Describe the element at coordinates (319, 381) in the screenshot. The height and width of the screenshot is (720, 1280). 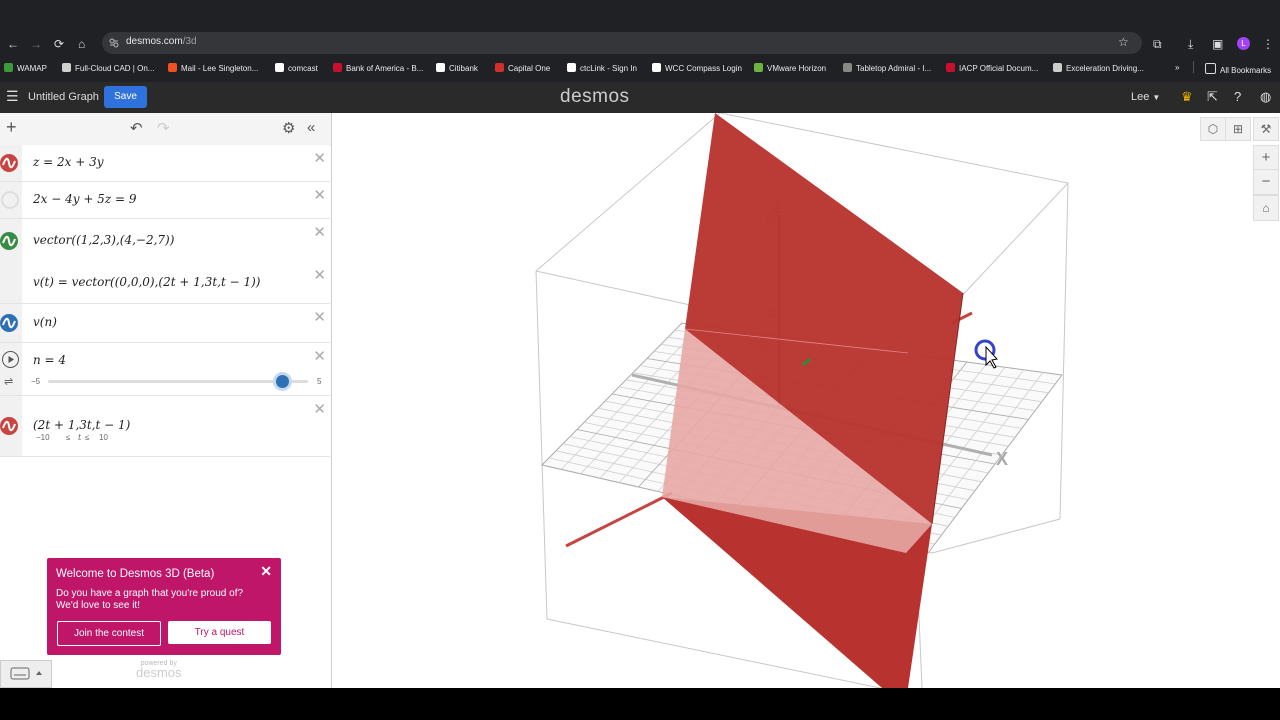
I see `slider-max: 5` at that location.